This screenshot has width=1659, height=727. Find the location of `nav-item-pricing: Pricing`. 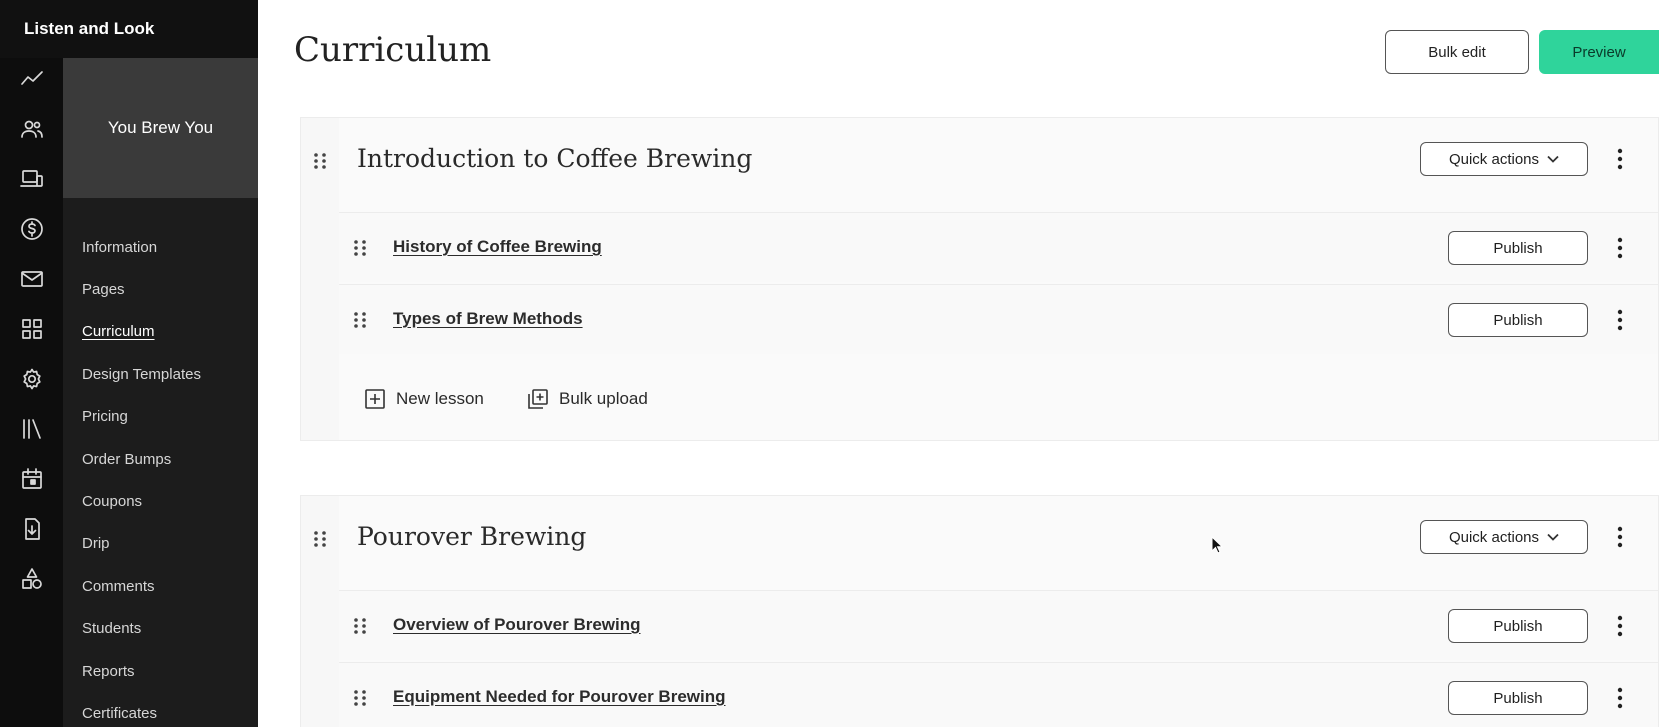

nav-item-pricing: Pricing is located at coordinates (105, 416).